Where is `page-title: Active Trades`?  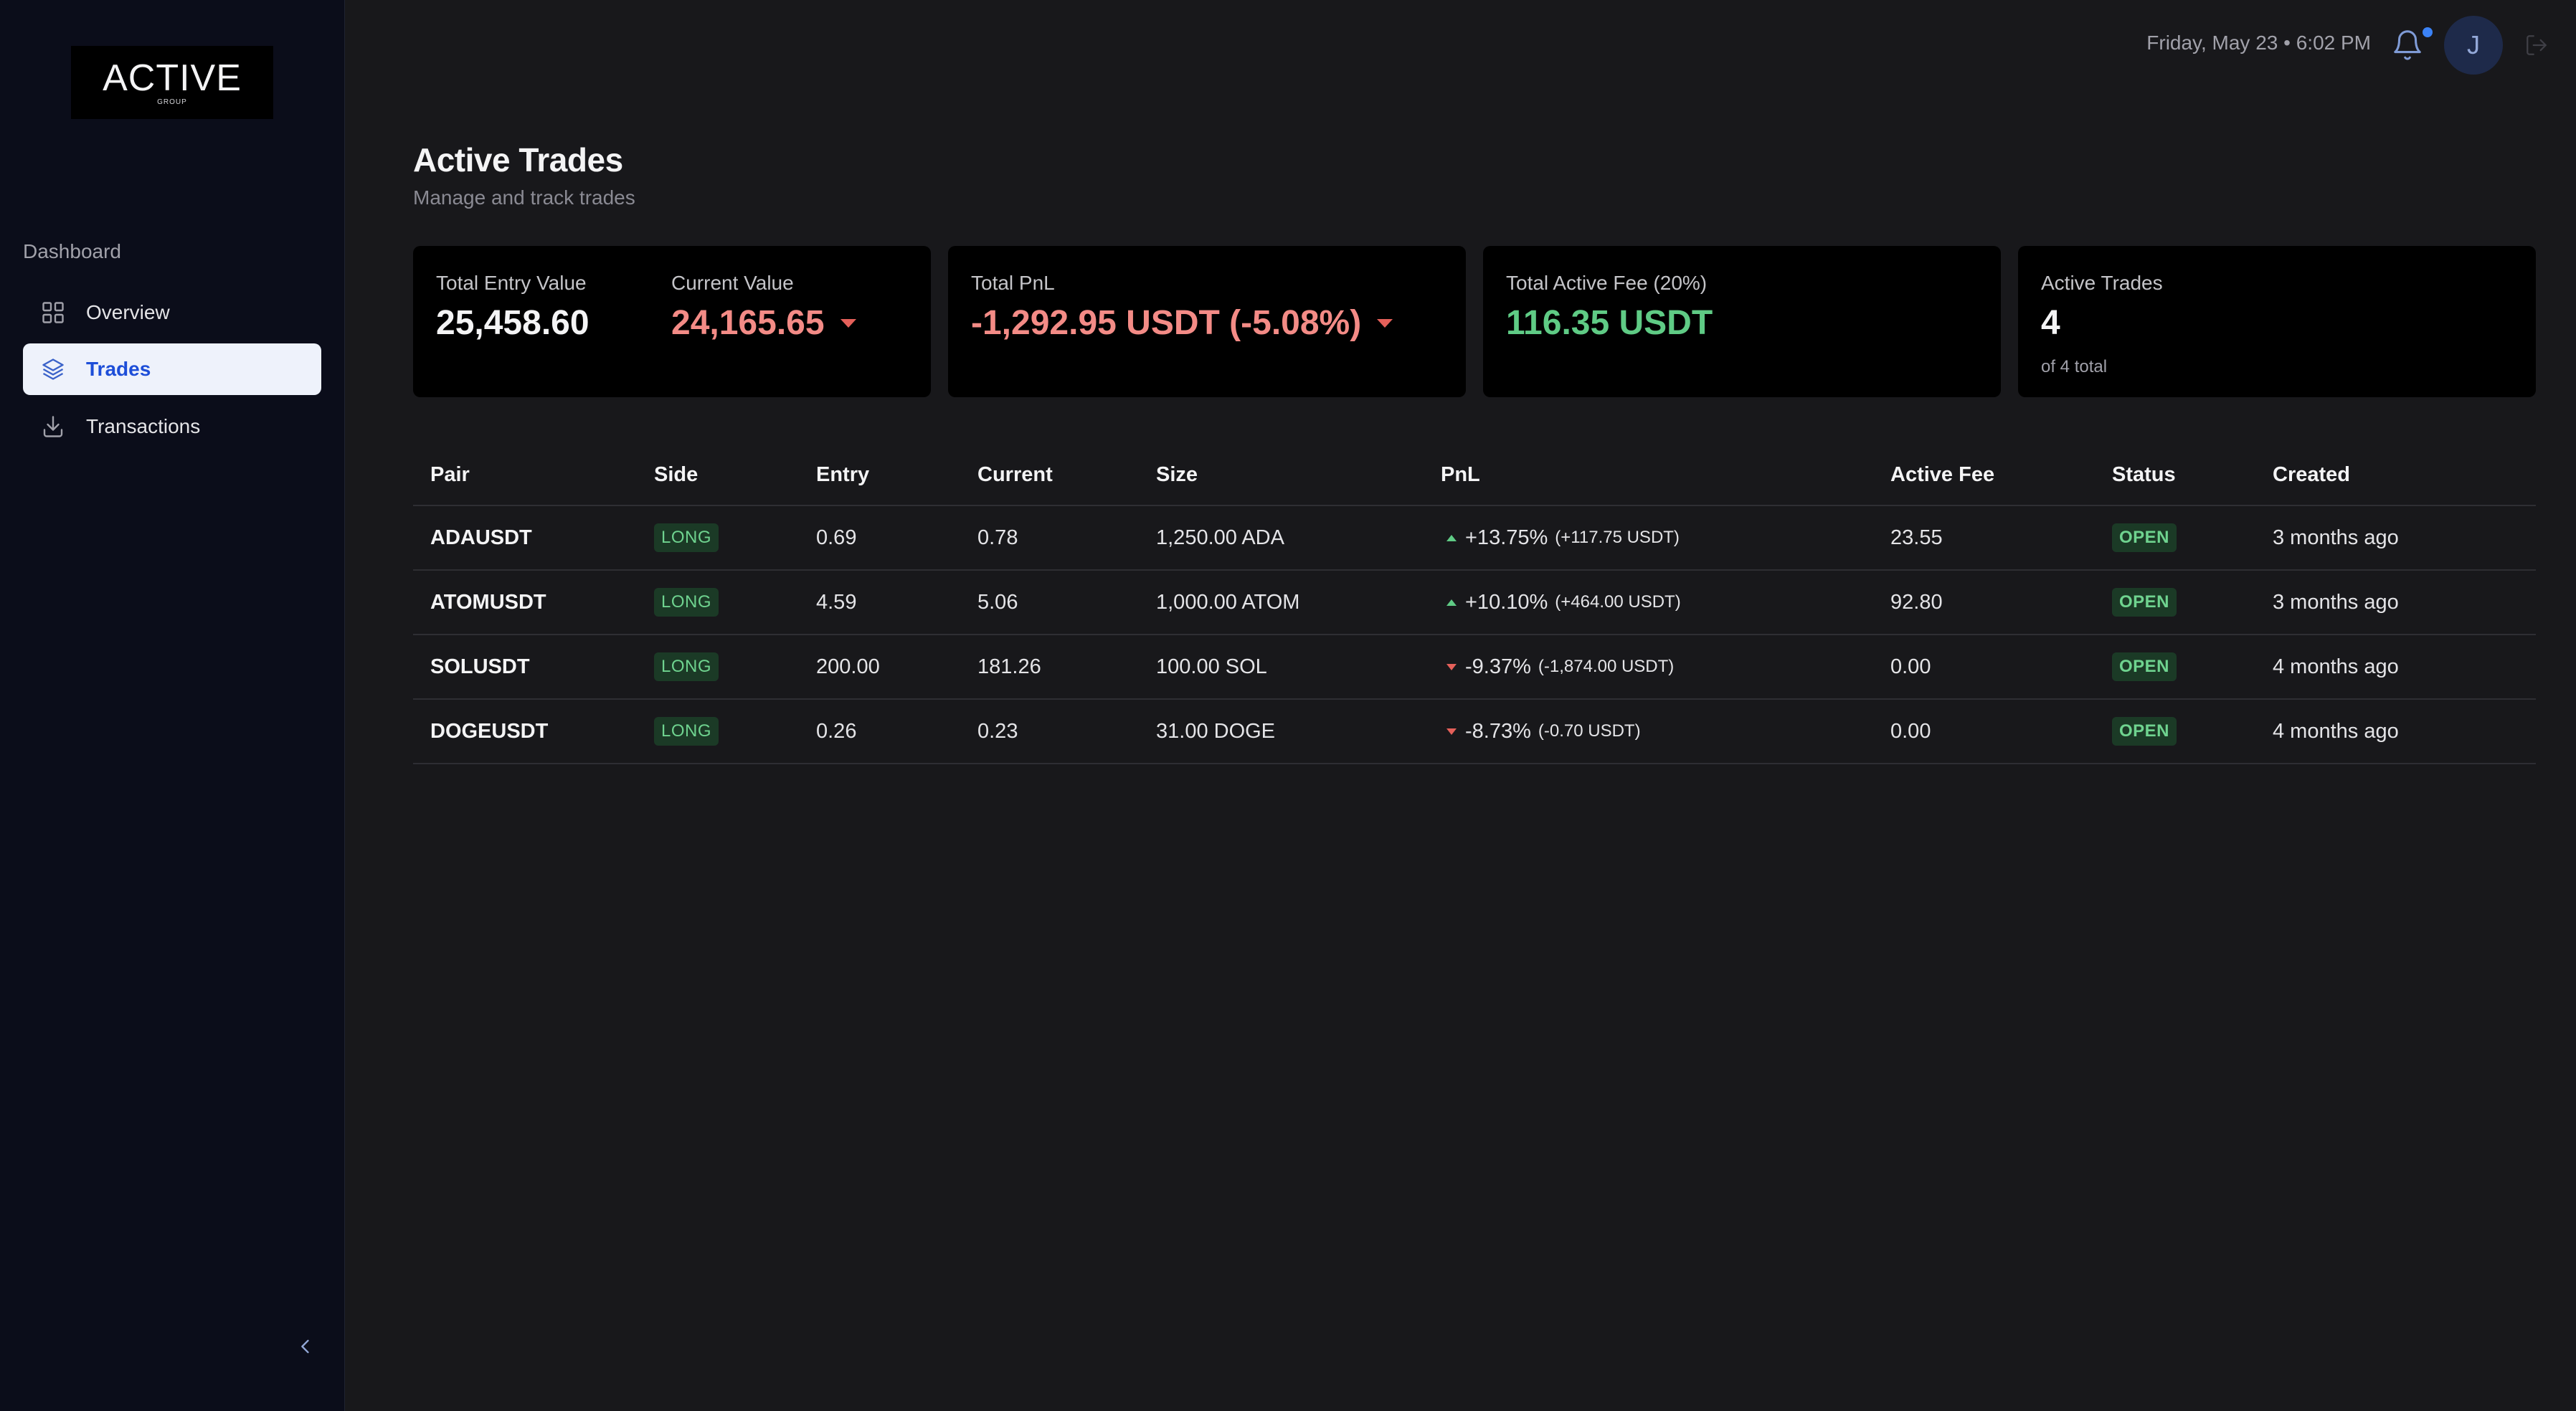 page-title: Active Trades is located at coordinates (518, 160).